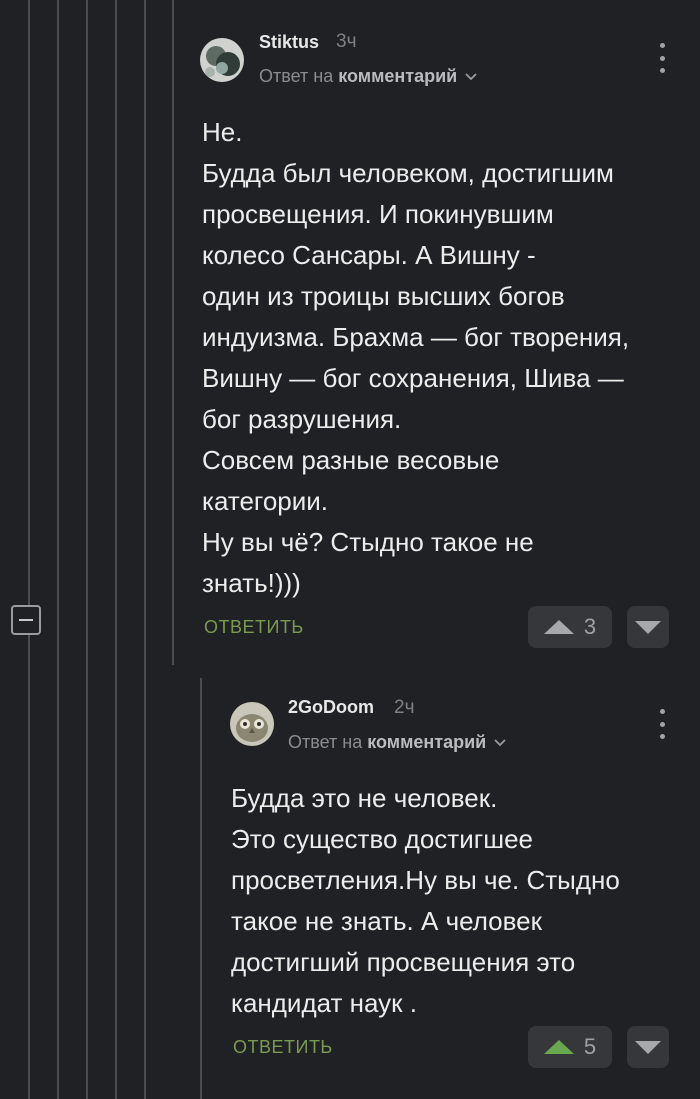 This screenshot has width=700, height=1099. What do you see at coordinates (558, 1047) in the screenshot?
I see `triangle-up-icon` at bounding box center [558, 1047].